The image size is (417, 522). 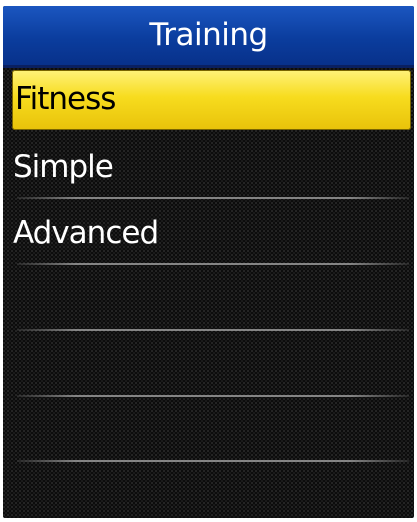 I want to click on menu-item-simple: Simple, so click(x=208, y=168).